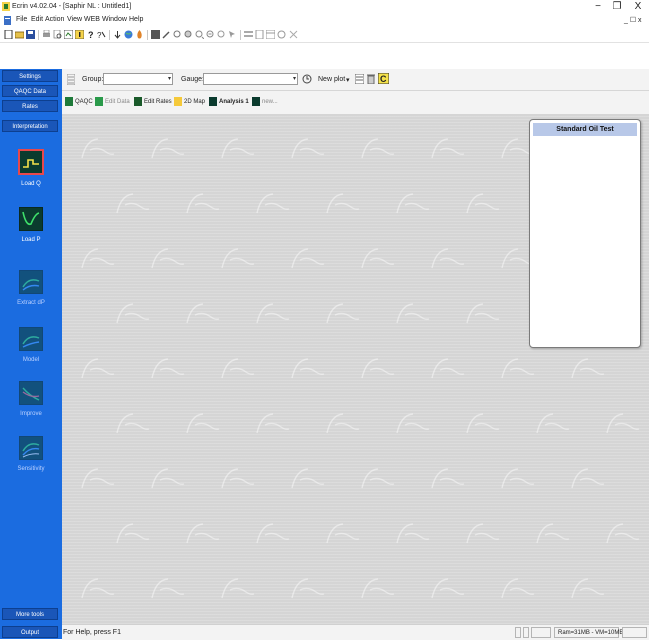  I want to click on more-tools-button: More tools, so click(30, 614).